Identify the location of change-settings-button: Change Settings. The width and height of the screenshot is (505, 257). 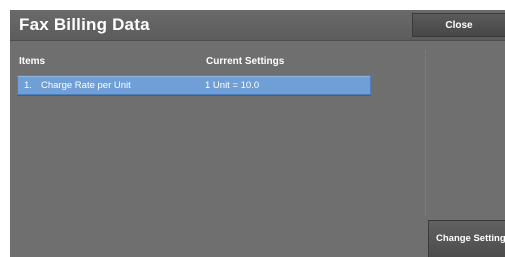
(466, 238).